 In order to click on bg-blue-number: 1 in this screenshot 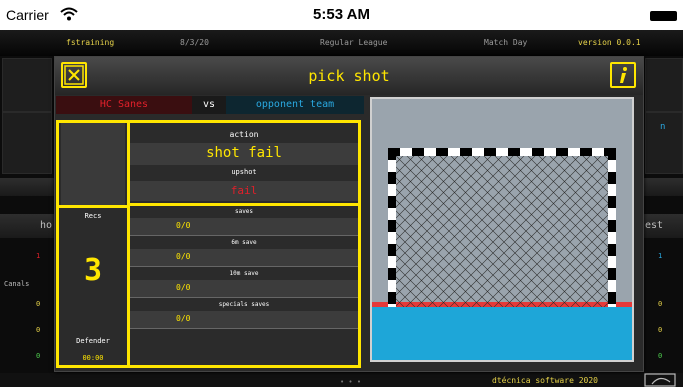, I will do `click(660, 256)`.